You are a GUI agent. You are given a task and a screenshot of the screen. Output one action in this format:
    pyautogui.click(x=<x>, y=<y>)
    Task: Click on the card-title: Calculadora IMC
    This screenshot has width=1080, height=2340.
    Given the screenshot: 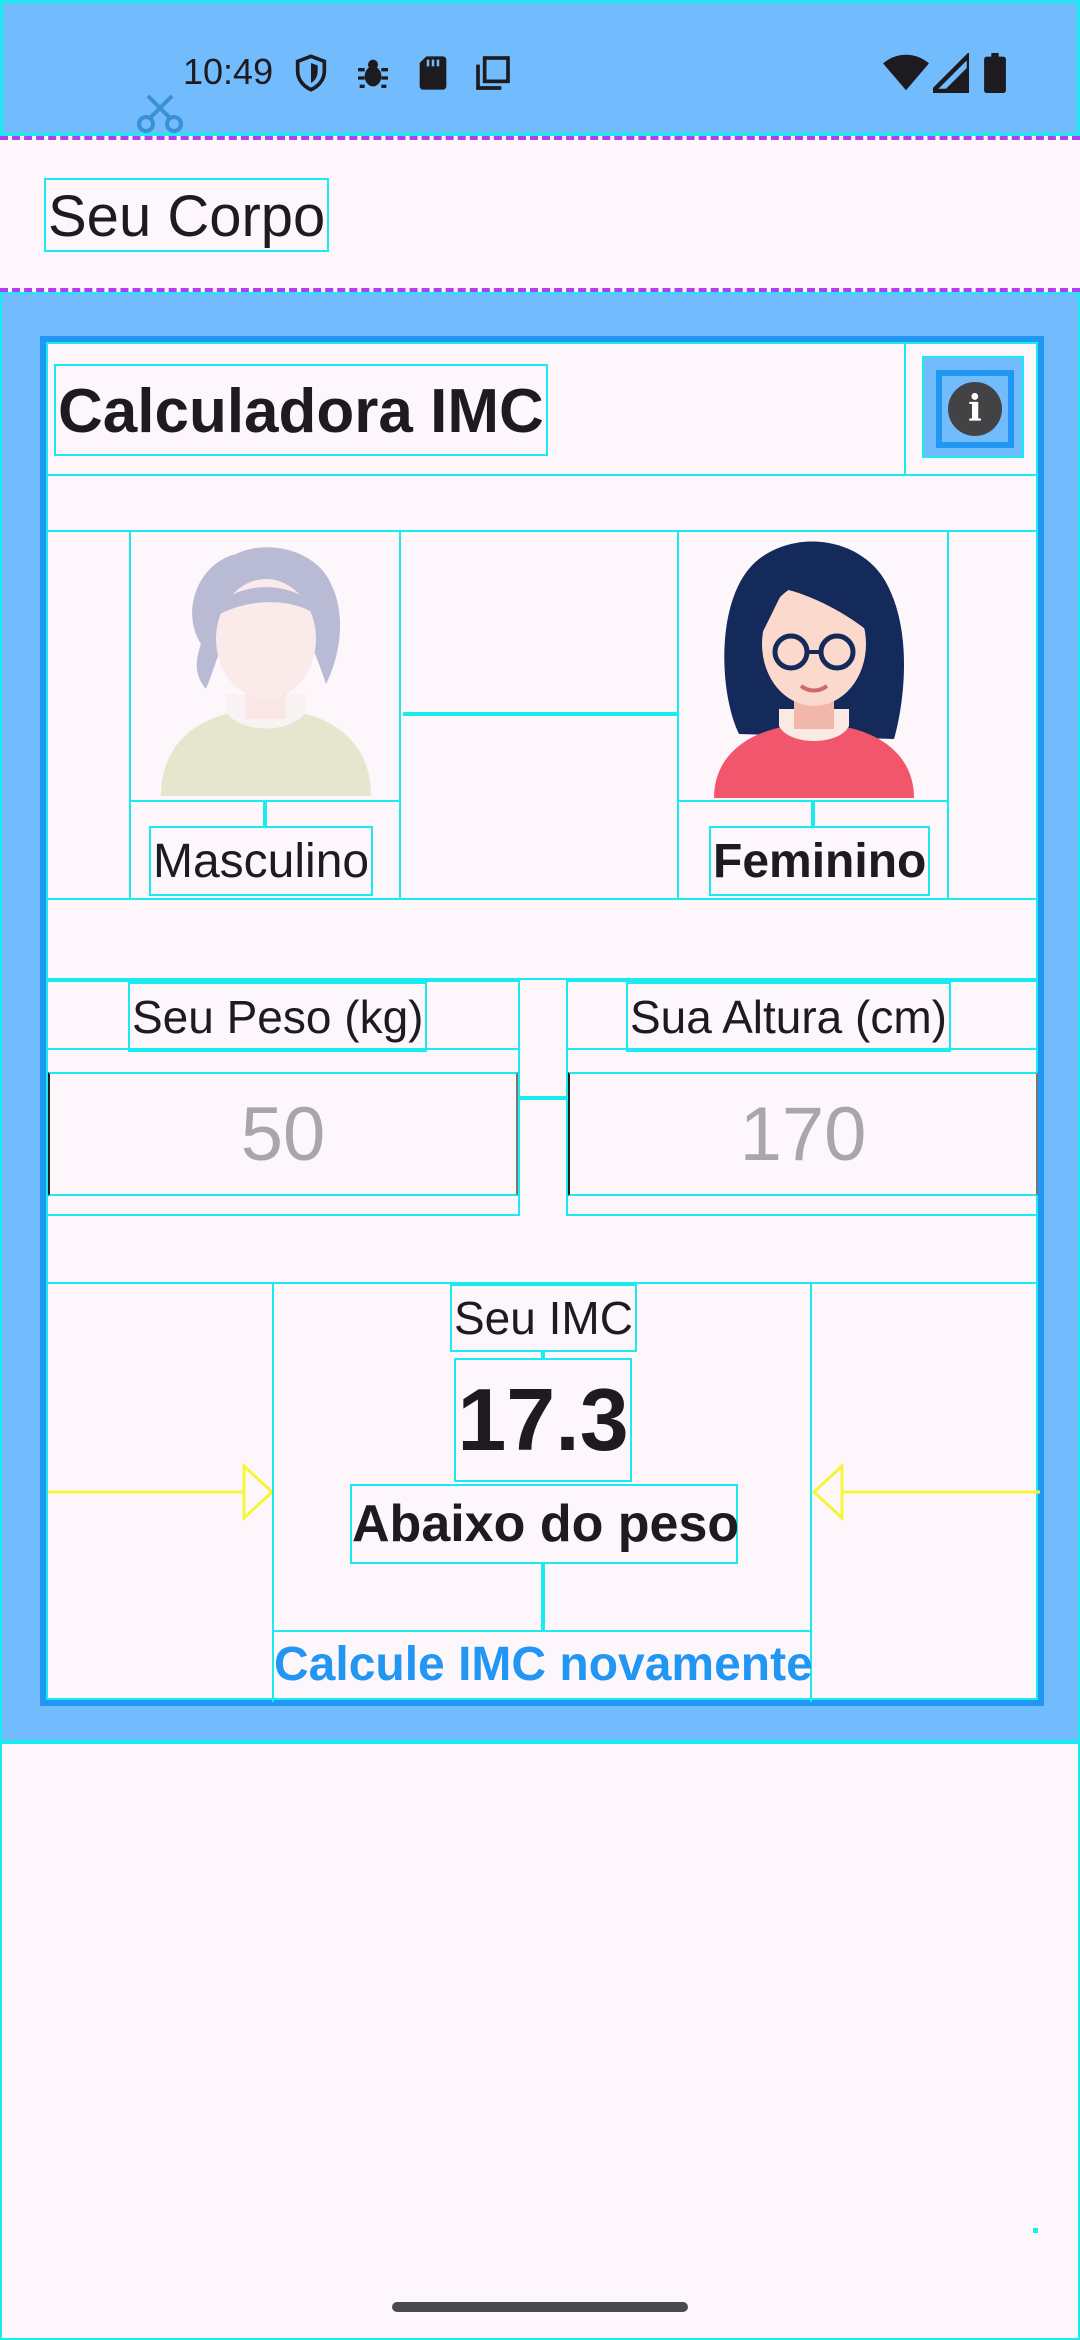 What is the action you would take?
    pyautogui.click(x=301, y=410)
    